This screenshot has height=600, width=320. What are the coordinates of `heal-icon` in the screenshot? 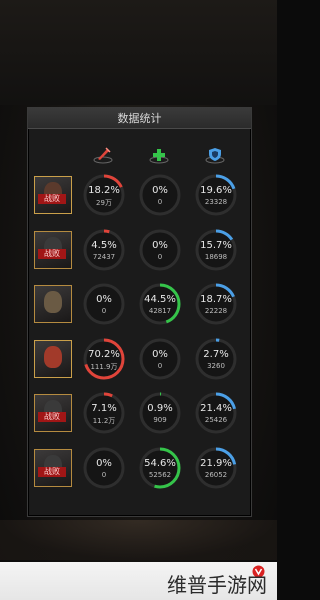 It's located at (159, 155).